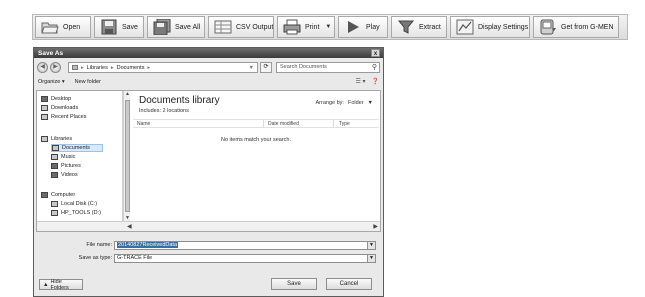 The height and width of the screenshot is (297, 645). What do you see at coordinates (59, 108) in the screenshot?
I see `nav-item-downloads: Downloads` at bounding box center [59, 108].